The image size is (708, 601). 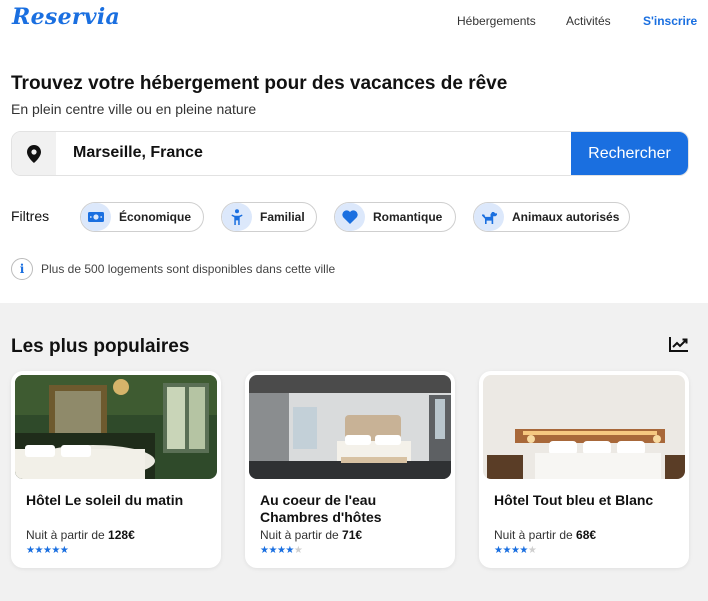 I want to click on price-value: 71€, so click(x=352, y=535).